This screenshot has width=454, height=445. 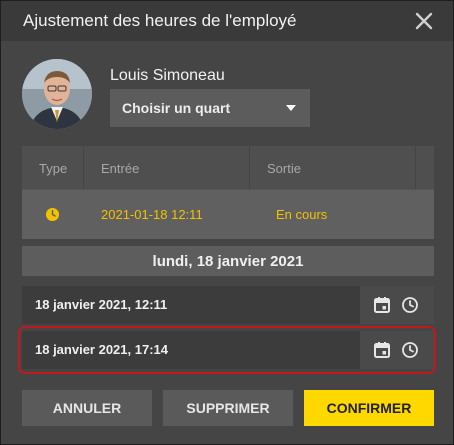 I want to click on delete-button: SUPPRIMER, so click(x=228, y=408).